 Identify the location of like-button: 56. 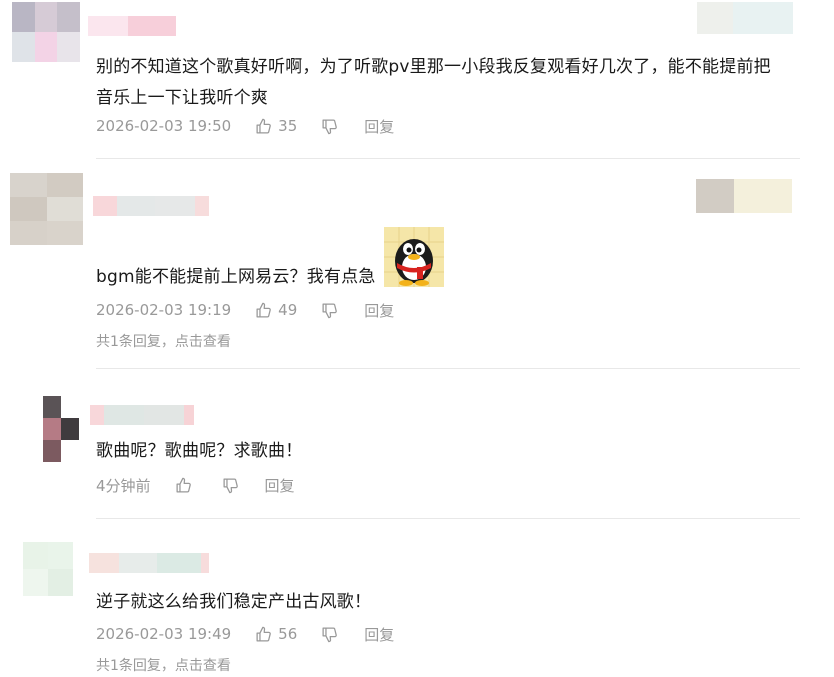
(276, 634).